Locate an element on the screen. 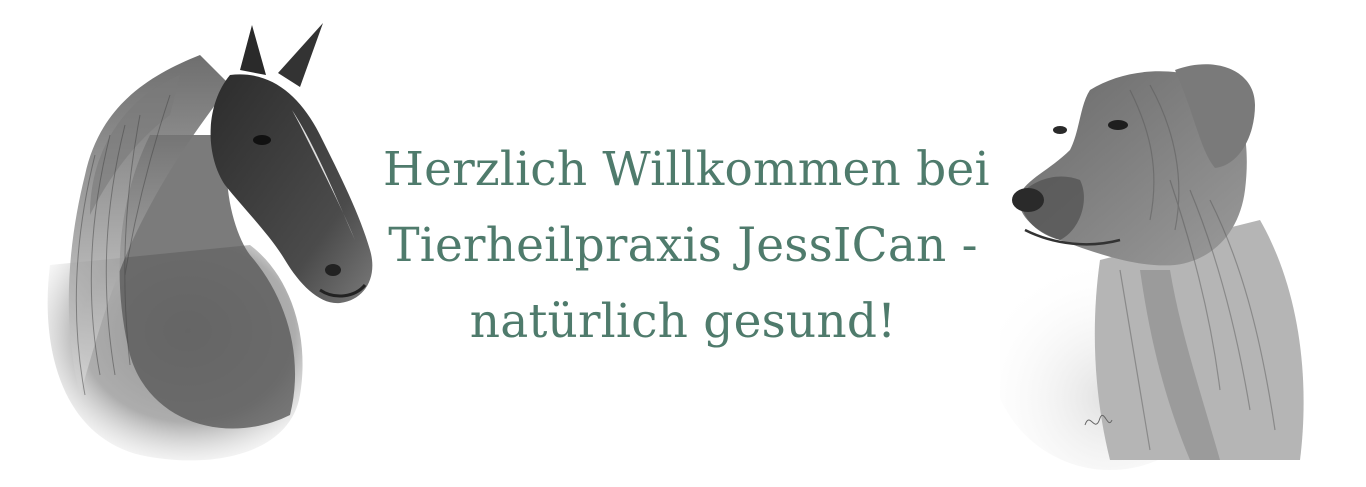  headline-line-3: natürlich gesund! is located at coordinates (683, 321).